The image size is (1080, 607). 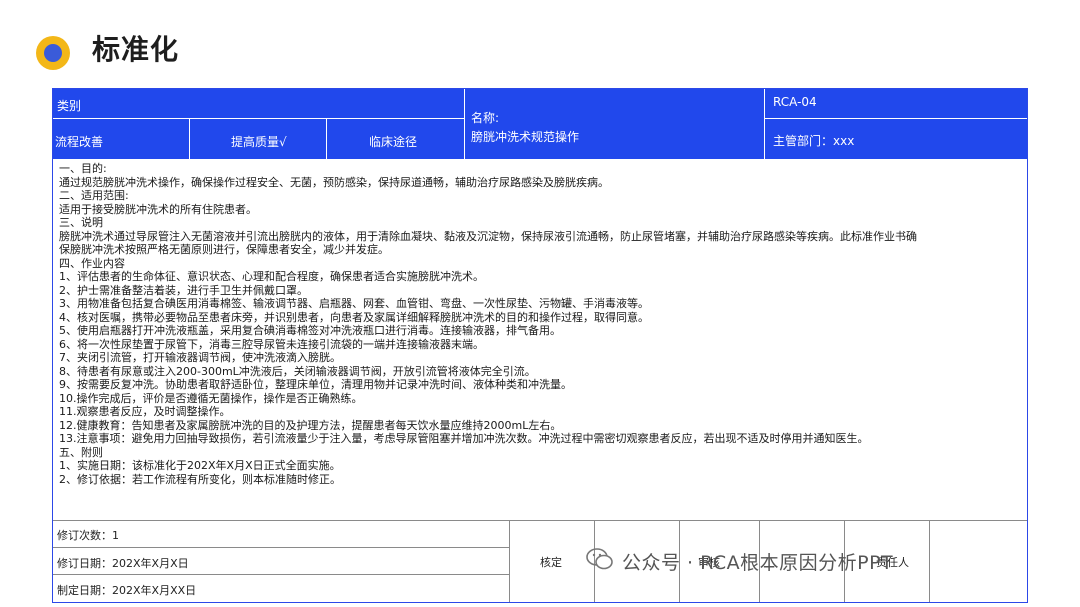 I want to click on revision-count: 修订次数：1, so click(x=88, y=535).